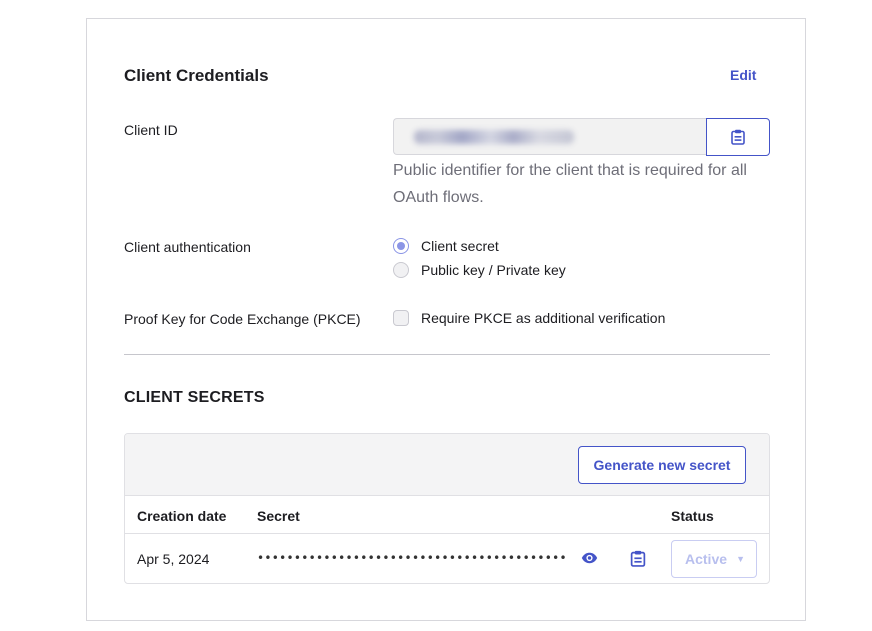  Describe the element at coordinates (447, 354) in the screenshot. I see `section-divider` at that location.